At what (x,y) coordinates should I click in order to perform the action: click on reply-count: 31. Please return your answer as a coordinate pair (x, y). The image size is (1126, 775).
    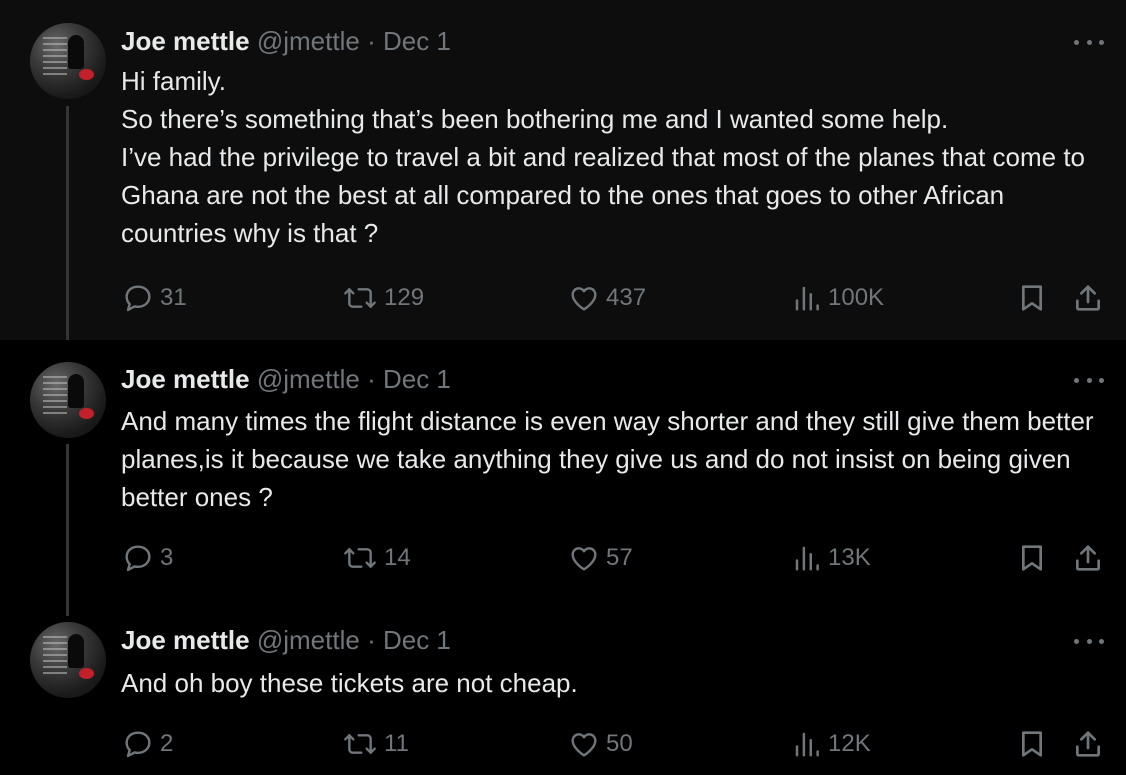
    Looking at the image, I should click on (173, 297).